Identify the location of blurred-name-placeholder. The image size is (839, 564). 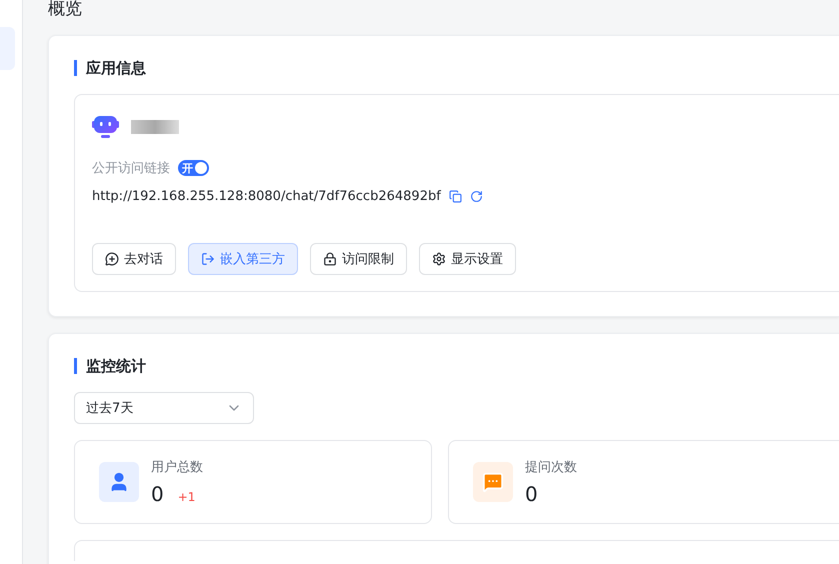
(155, 127).